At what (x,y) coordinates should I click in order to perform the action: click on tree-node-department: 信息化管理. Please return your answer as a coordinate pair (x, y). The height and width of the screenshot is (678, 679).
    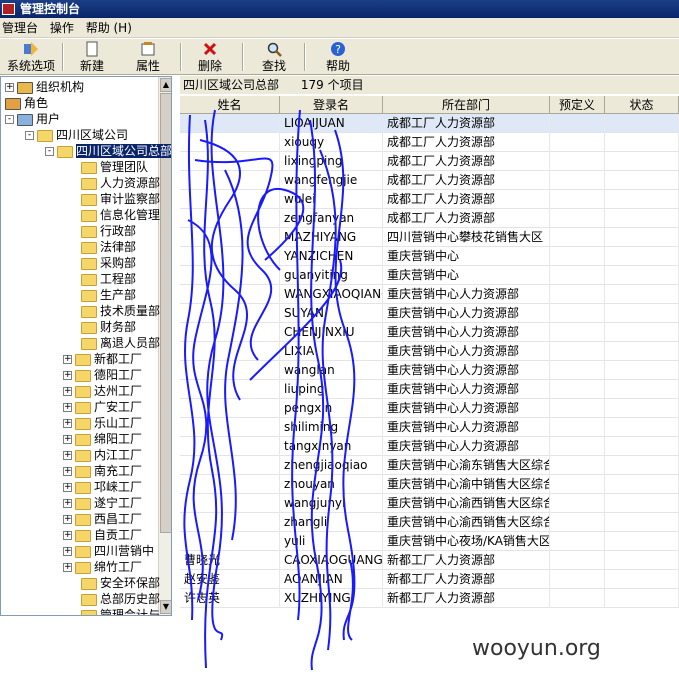
    Looking at the image, I should click on (120, 215).